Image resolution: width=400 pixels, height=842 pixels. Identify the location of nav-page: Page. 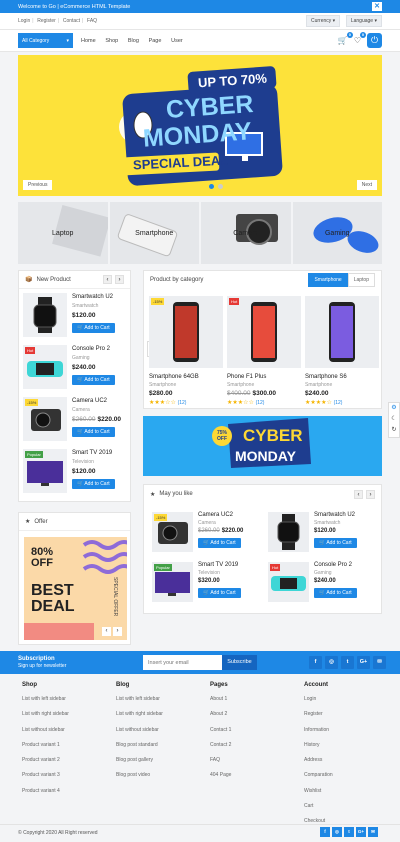
(155, 41).